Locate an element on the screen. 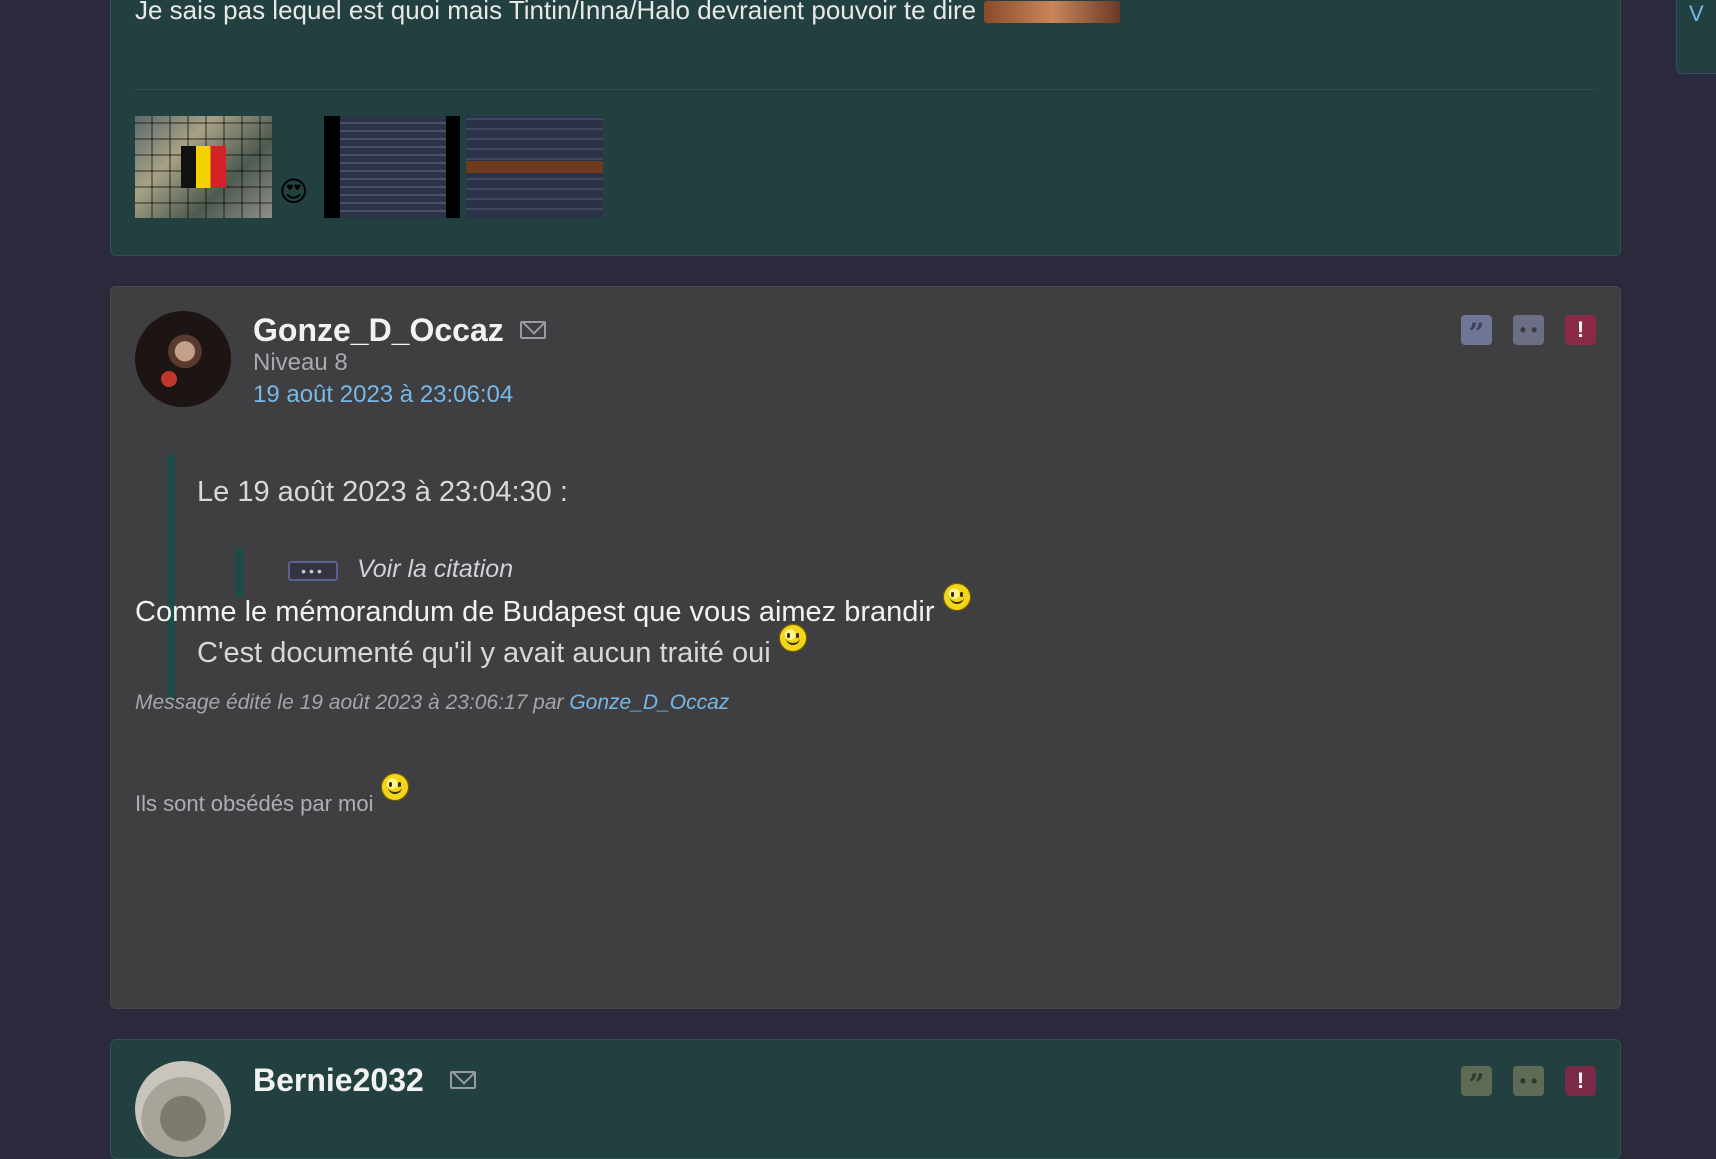 This screenshot has width=1716, height=1159. next-post: Bernie2032 ” • • ! is located at coordinates (865, 1099).